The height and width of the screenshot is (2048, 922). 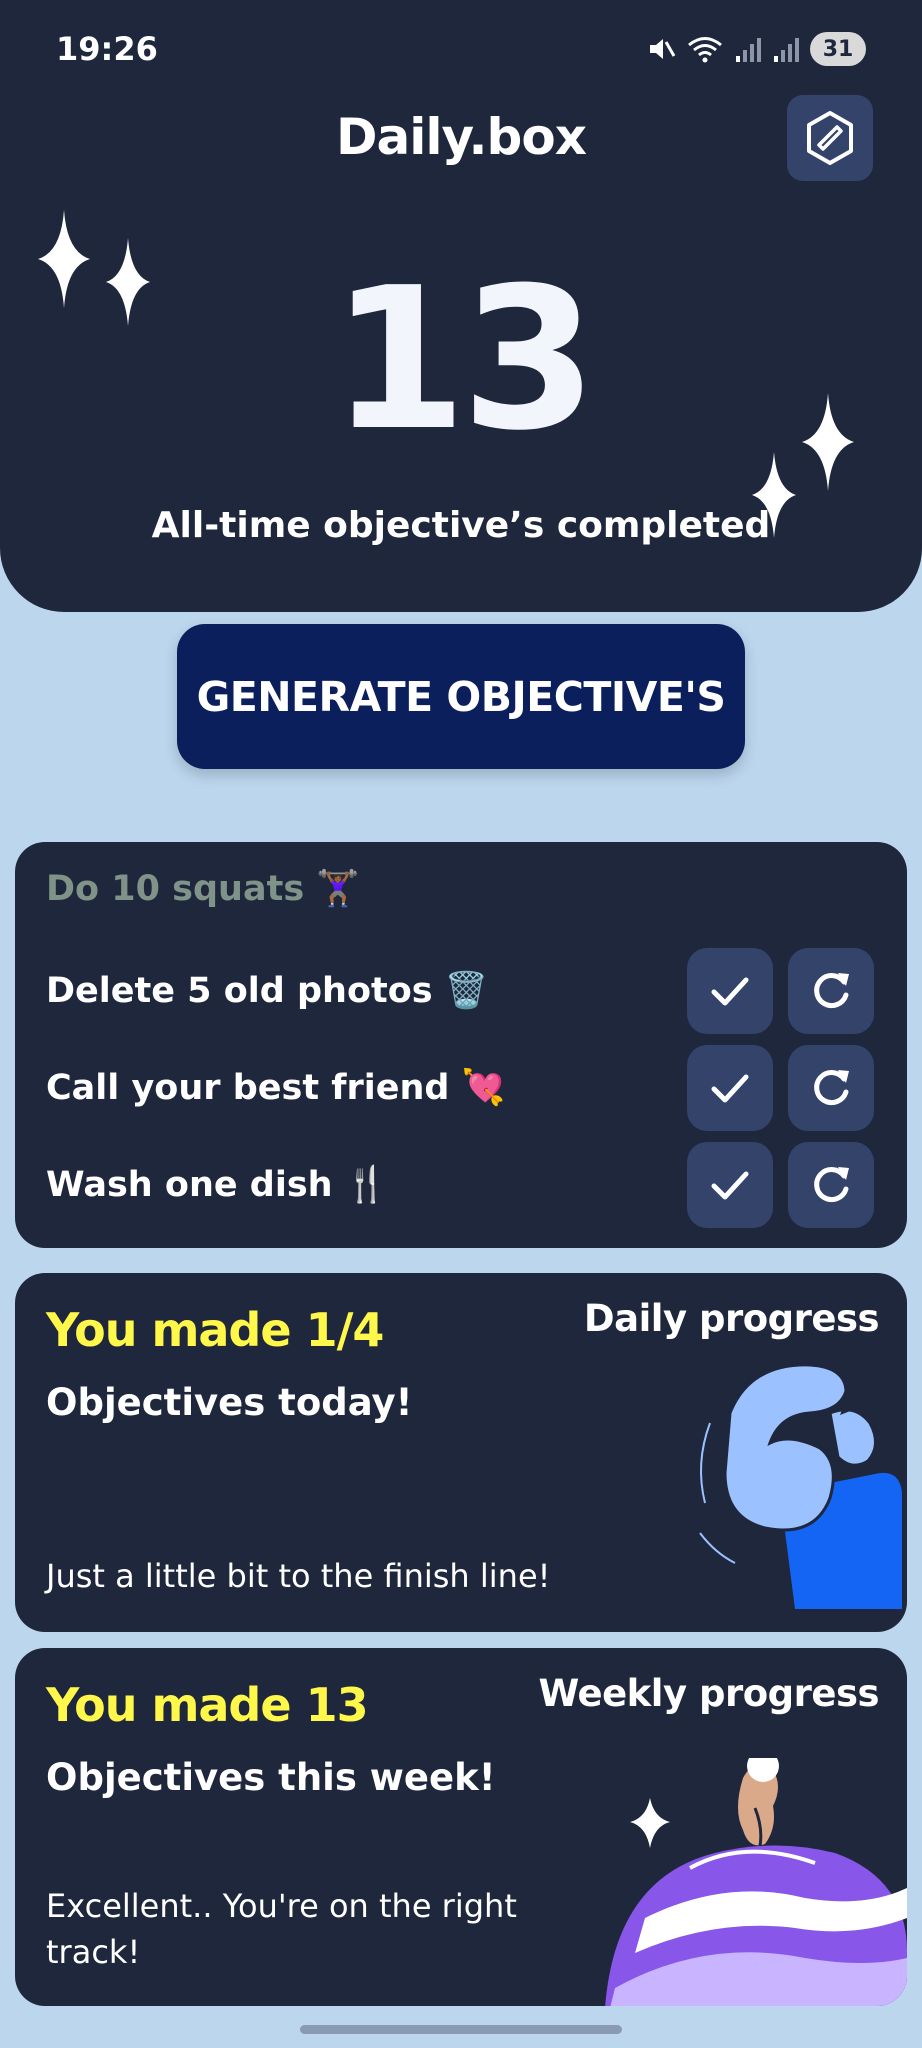 What do you see at coordinates (276, 1088) in the screenshot?
I see `objective-text: Call your best friend 💘` at bounding box center [276, 1088].